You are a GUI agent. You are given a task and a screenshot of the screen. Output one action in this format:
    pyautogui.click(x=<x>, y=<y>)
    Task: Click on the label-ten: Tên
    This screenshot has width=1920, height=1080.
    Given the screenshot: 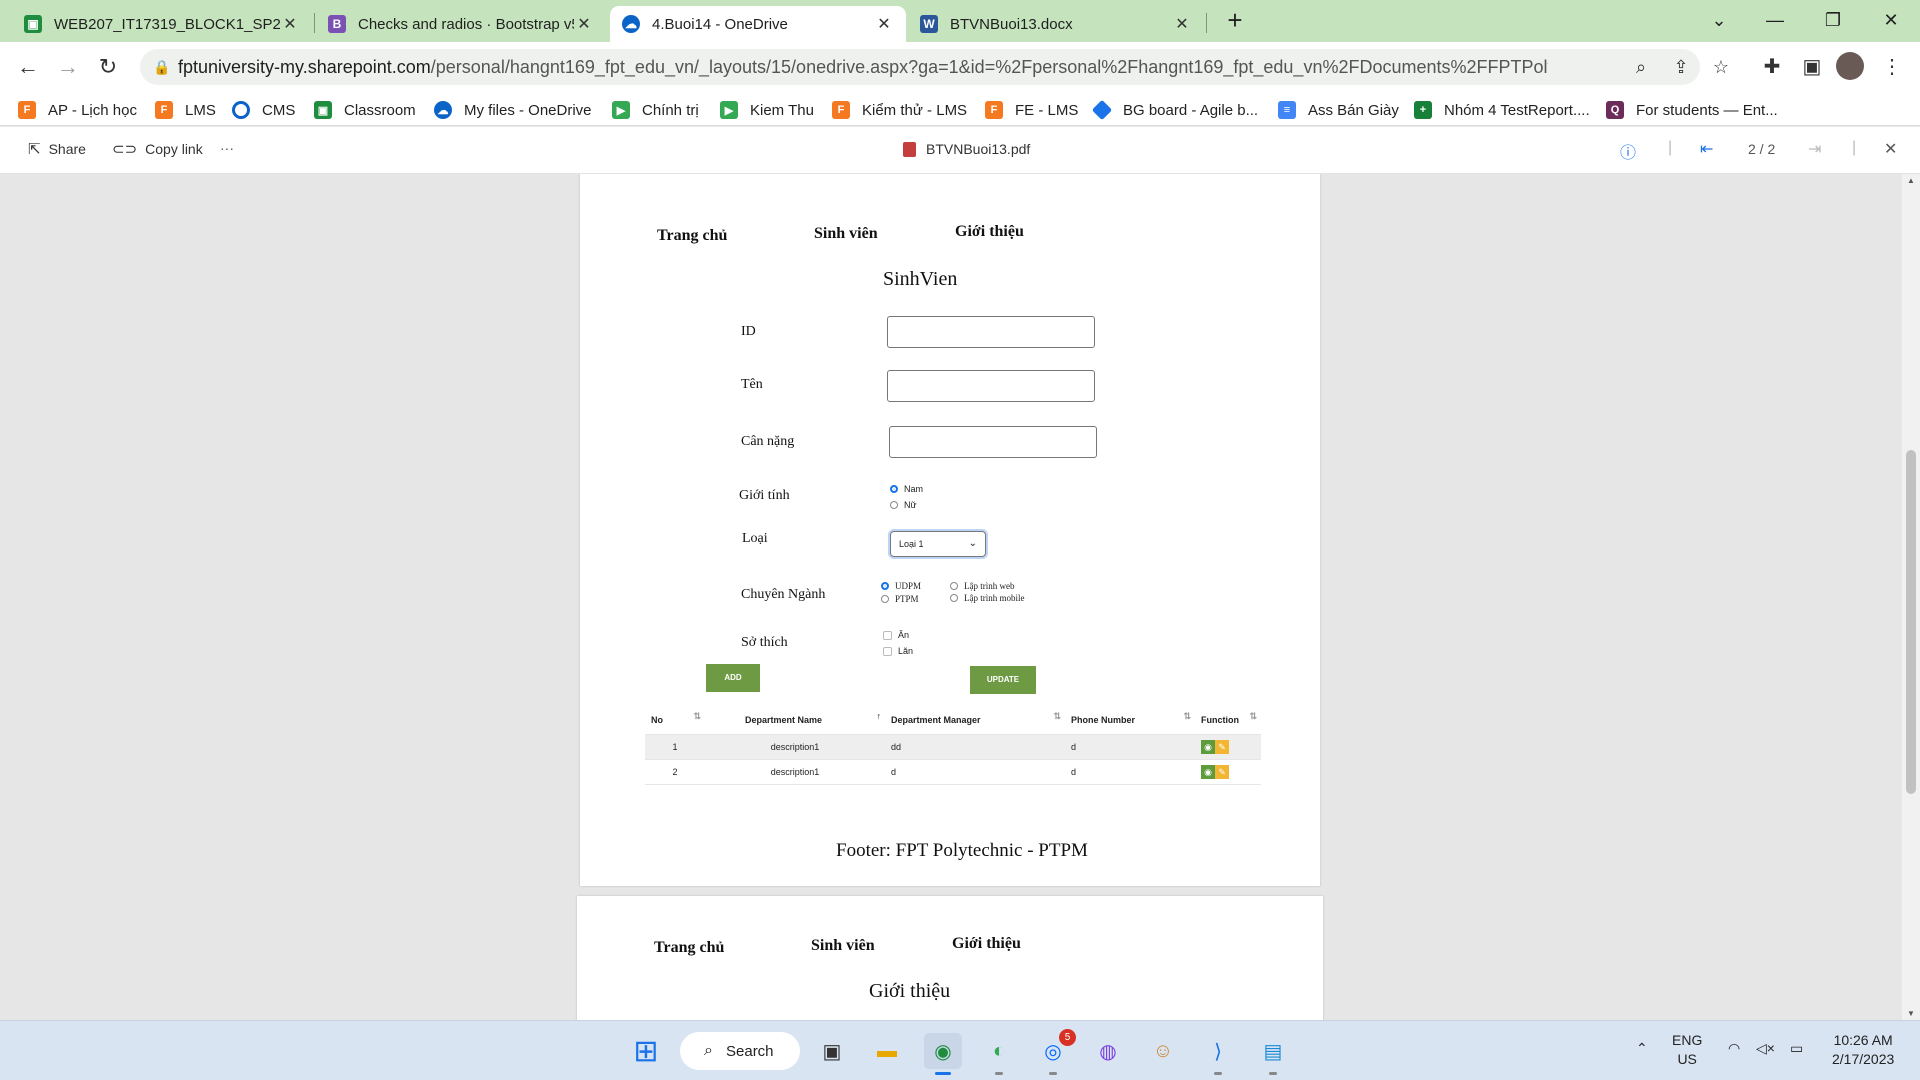 What is the action you would take?
    pyautogui.click(x=752, y=384)
    